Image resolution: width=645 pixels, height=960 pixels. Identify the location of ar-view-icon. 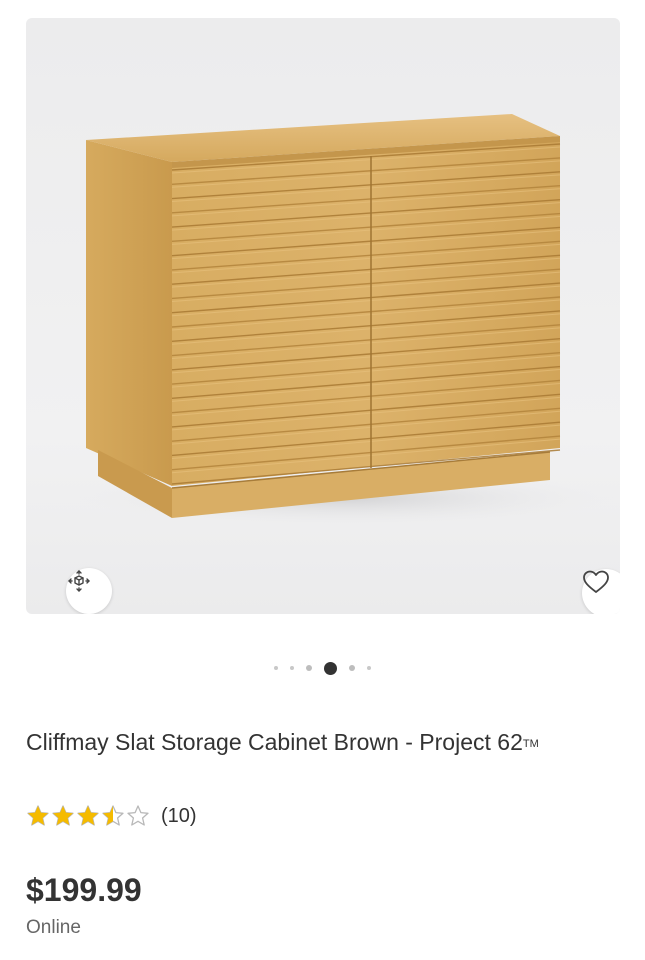
(79, 581).